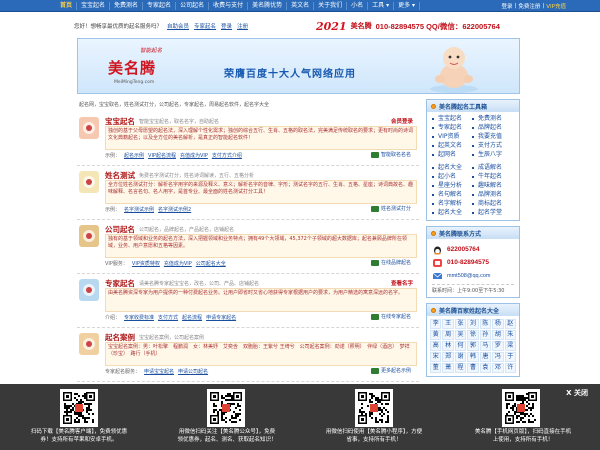 Image resolution: width=600 pixels, height=450 pixels. Describe the element at coordinates (205, 26) in the screenshot. I see `expert-naming-link: 专家起名` at that location.